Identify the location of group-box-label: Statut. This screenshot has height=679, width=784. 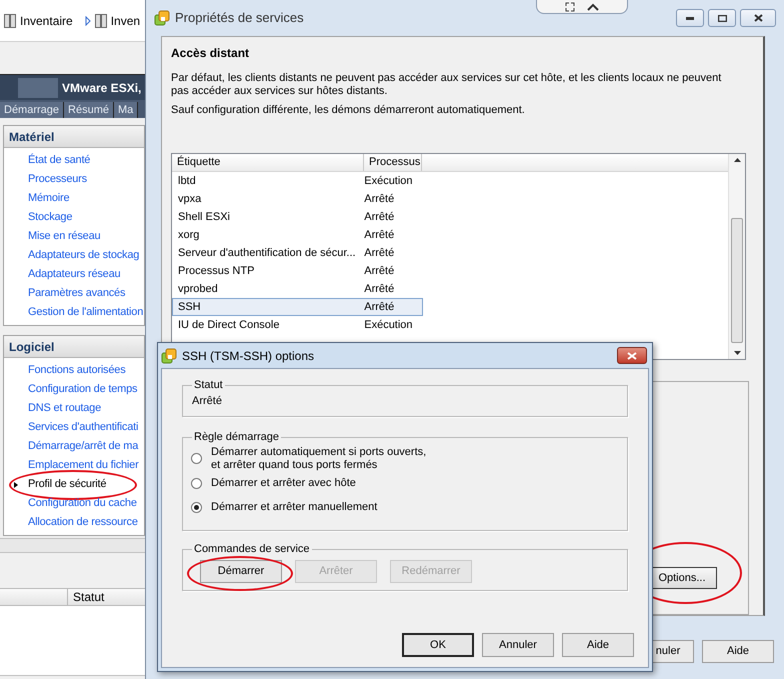
(208, 385).